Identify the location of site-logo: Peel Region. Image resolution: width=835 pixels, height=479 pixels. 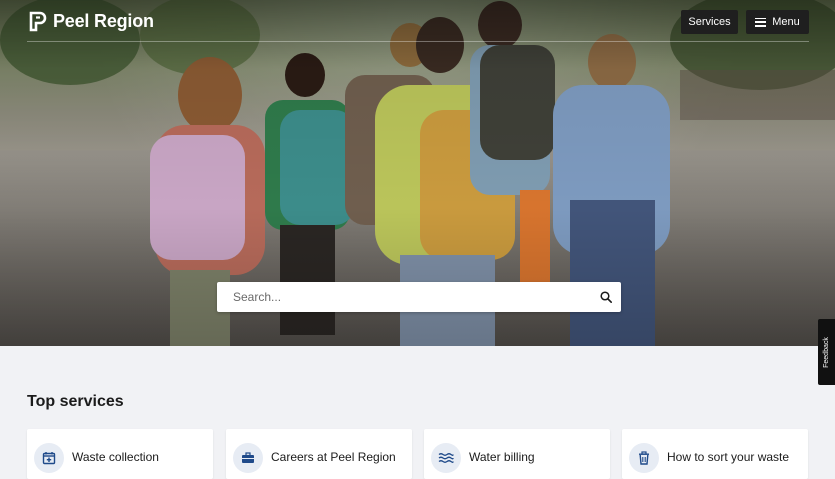
(91, 21).